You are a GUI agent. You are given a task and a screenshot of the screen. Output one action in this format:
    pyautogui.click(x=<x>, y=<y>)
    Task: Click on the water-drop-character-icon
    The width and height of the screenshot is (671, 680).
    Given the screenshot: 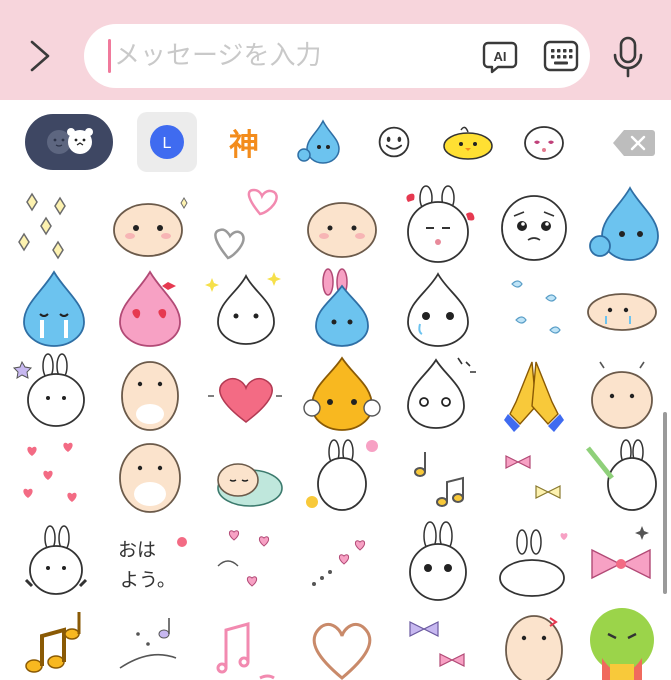 What is the action you would take?
    pyautogui.click(x=318, y=141)
    